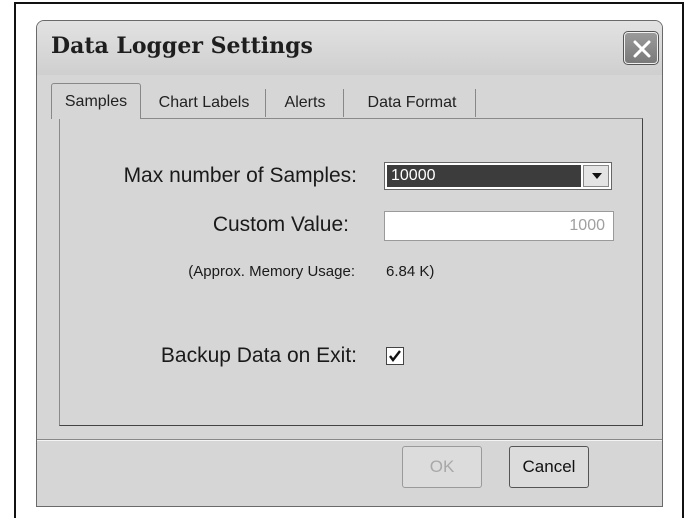  What do you see at coordinates (349, 48) in the screenshot?
I see `title-bar: Data Logger Settings` at bounding box center [349, 48].